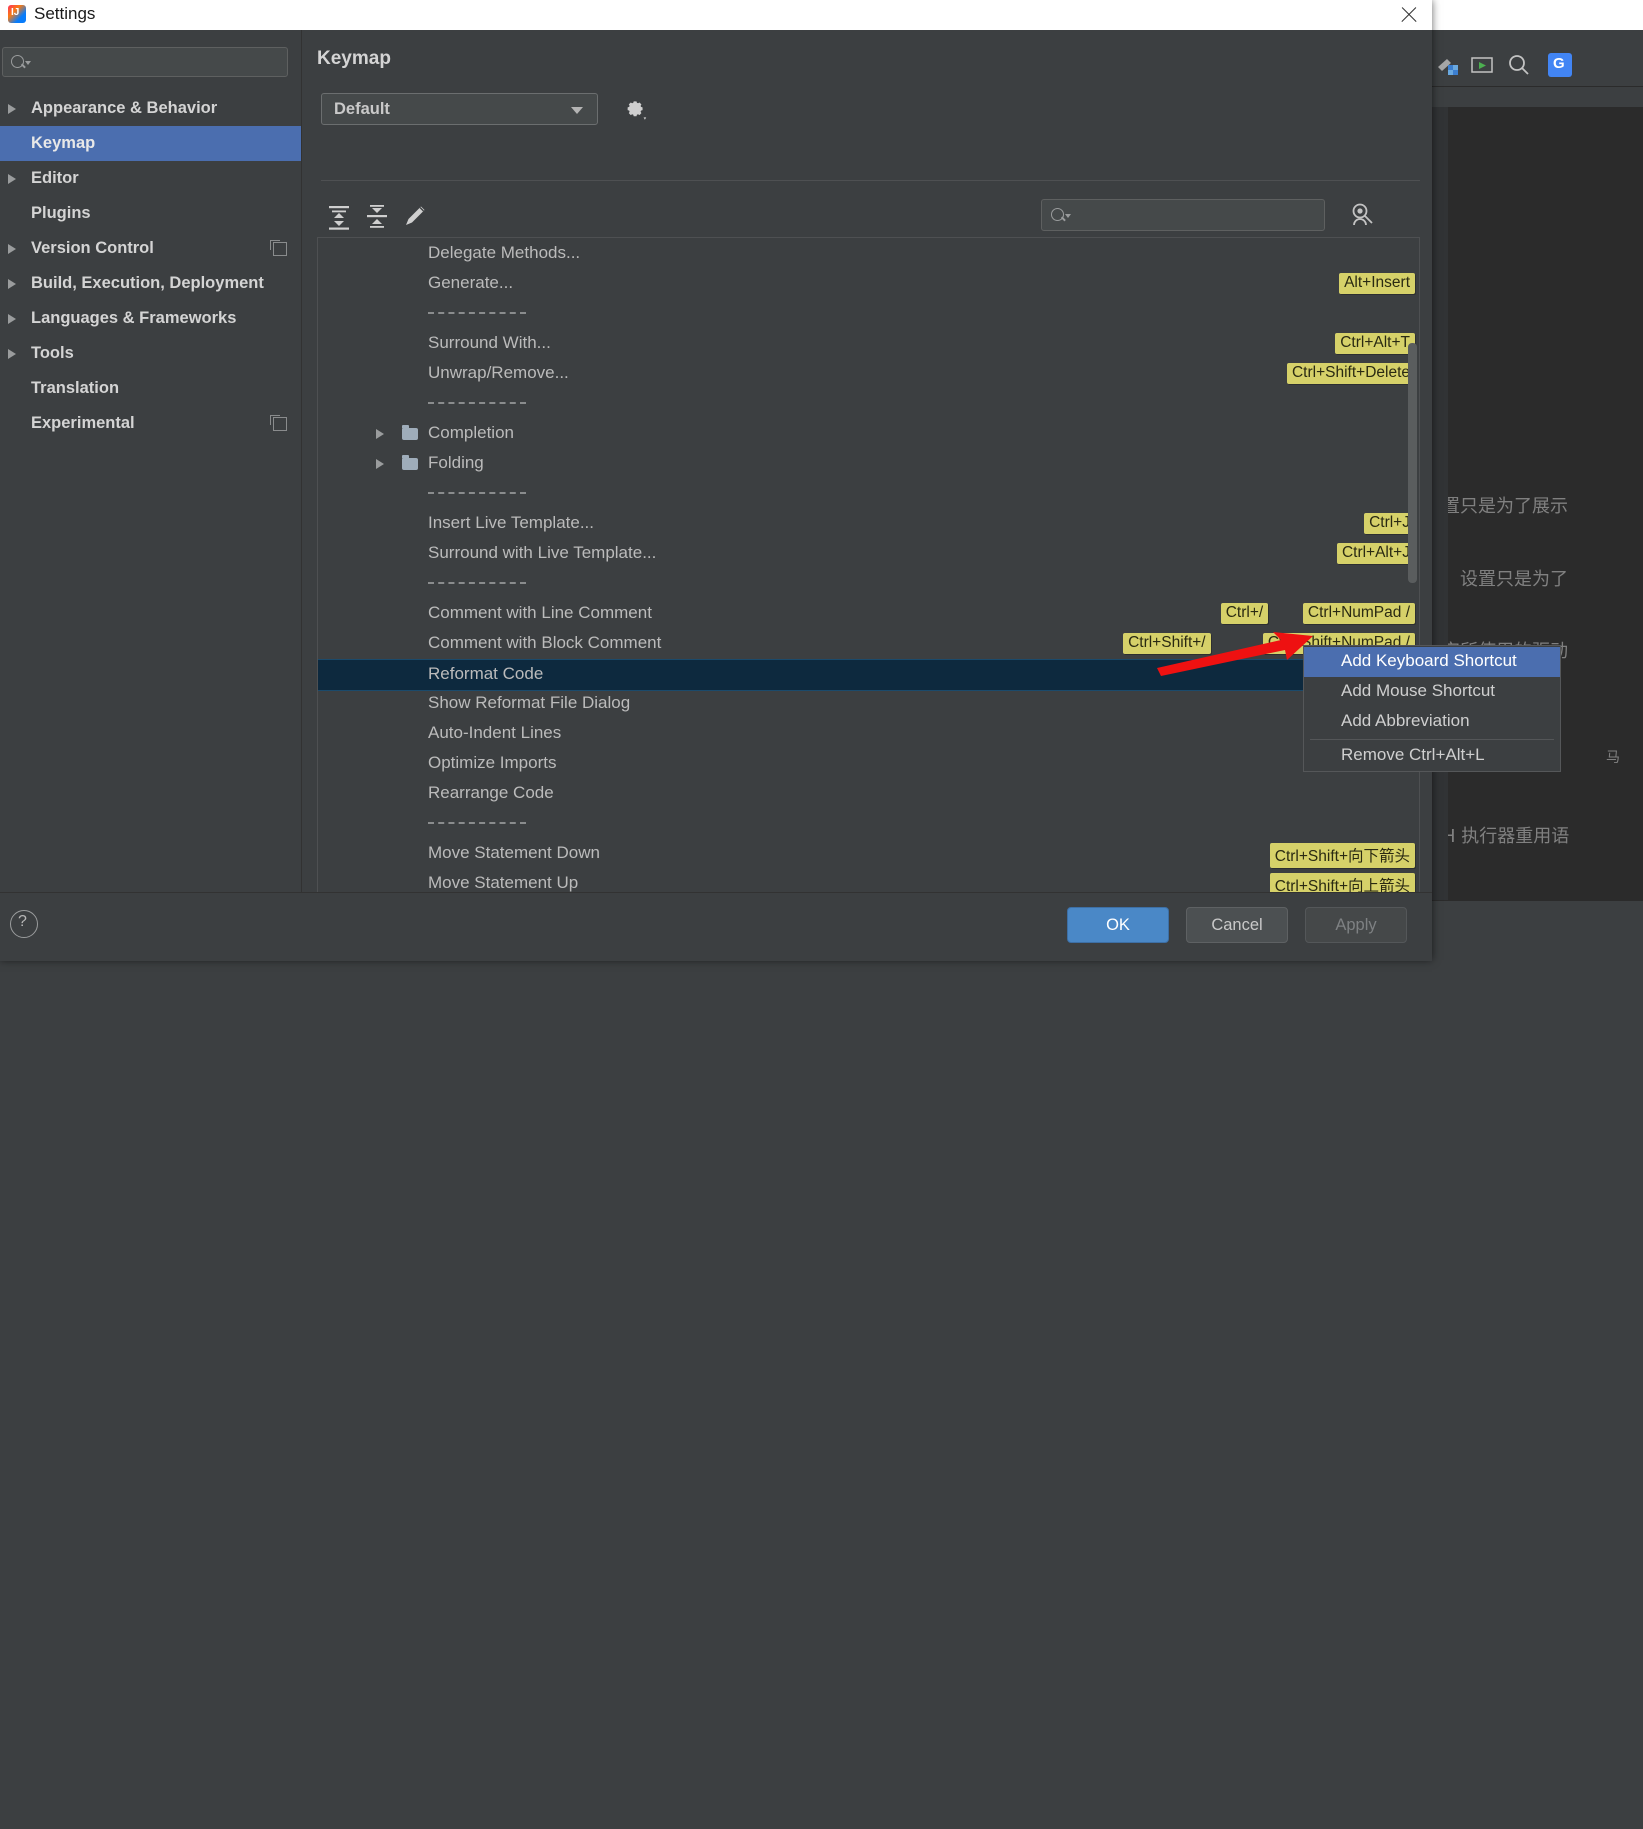 The width and height of the screenshot is (1643, 1829). I want to click on tree-row-label: Completion, so click(471, 432).